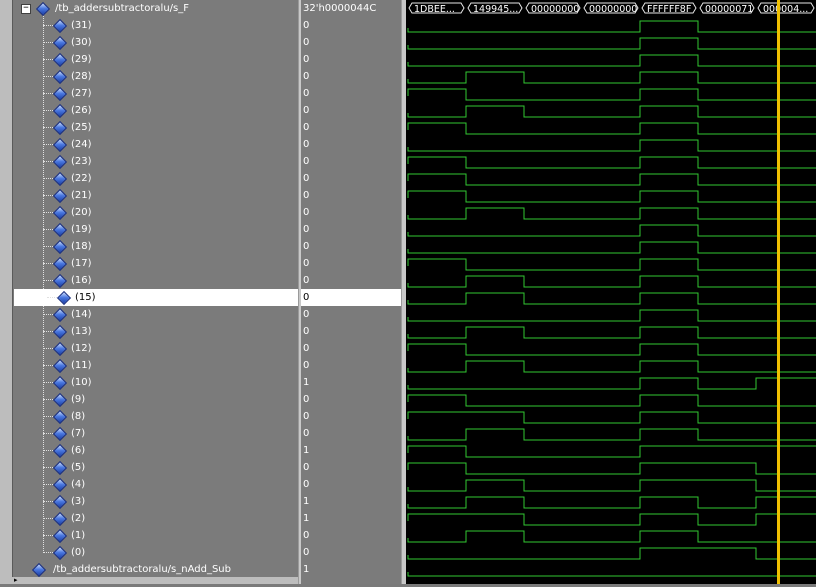  I want to click on bit-signal-row: (5), so click(155, 467).